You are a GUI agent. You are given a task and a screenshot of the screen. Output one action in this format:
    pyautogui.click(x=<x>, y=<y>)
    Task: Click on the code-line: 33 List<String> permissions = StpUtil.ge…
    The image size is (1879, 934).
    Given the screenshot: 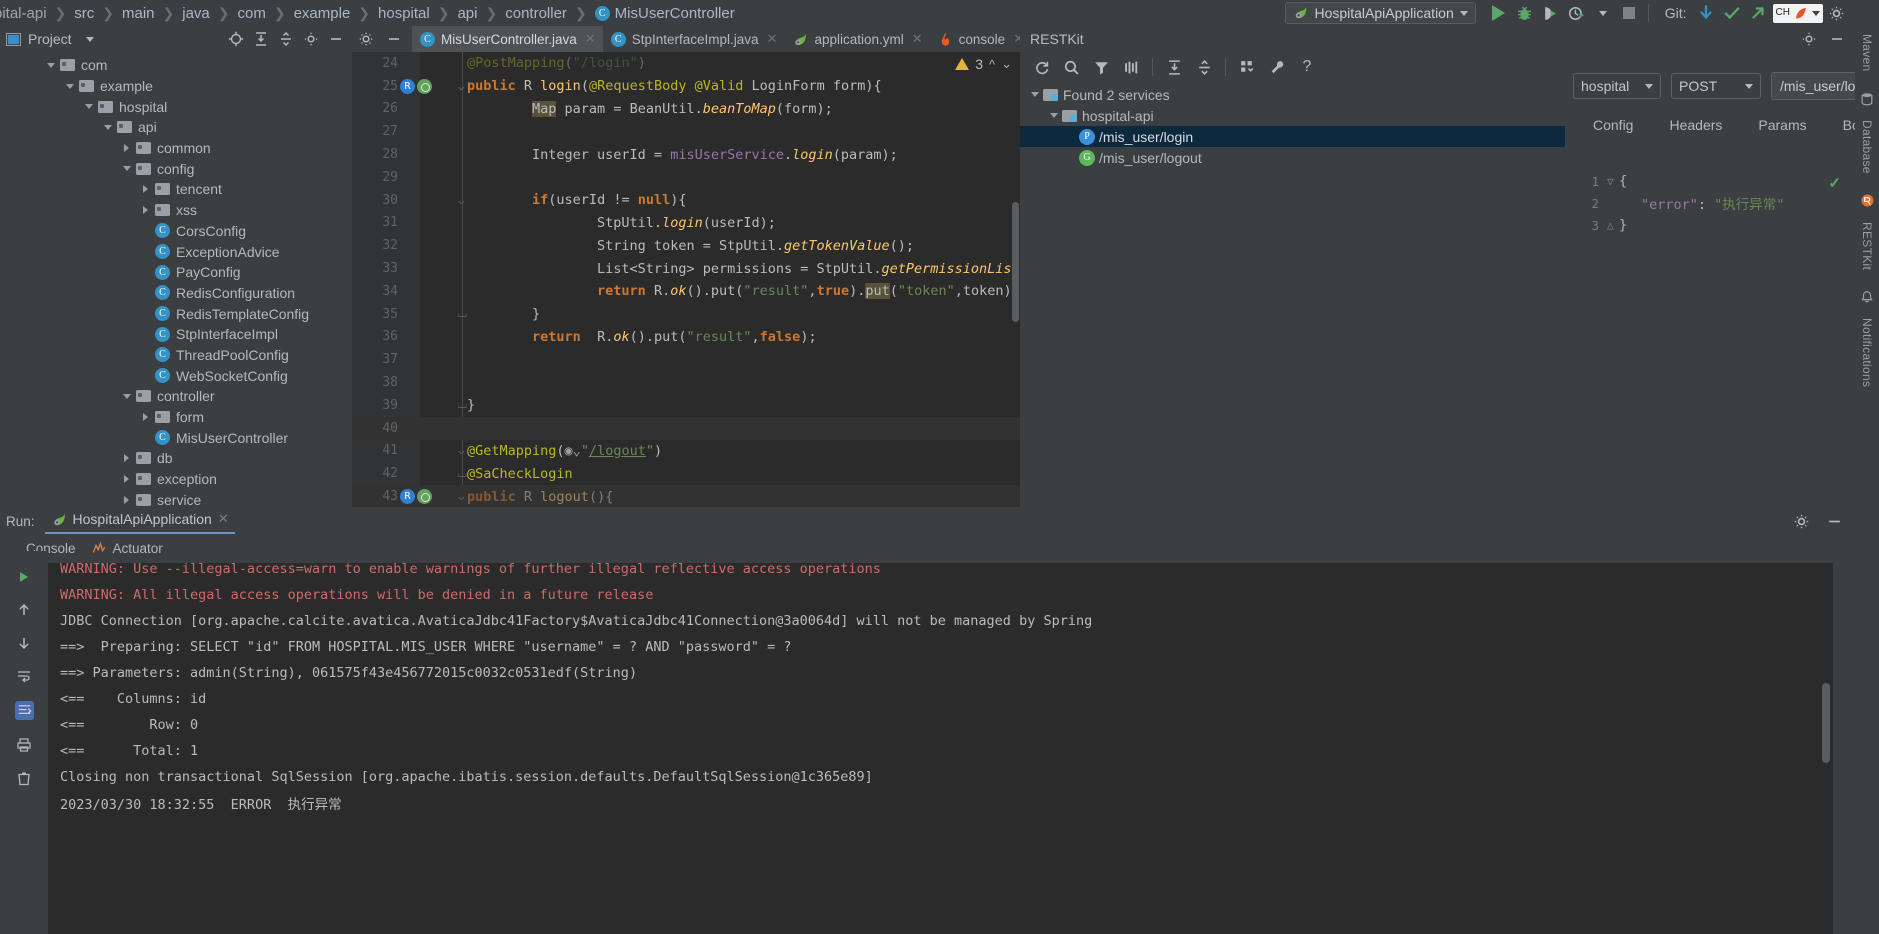 What is the action you would take?
    pyautogui.click(x=686, y=268)
    